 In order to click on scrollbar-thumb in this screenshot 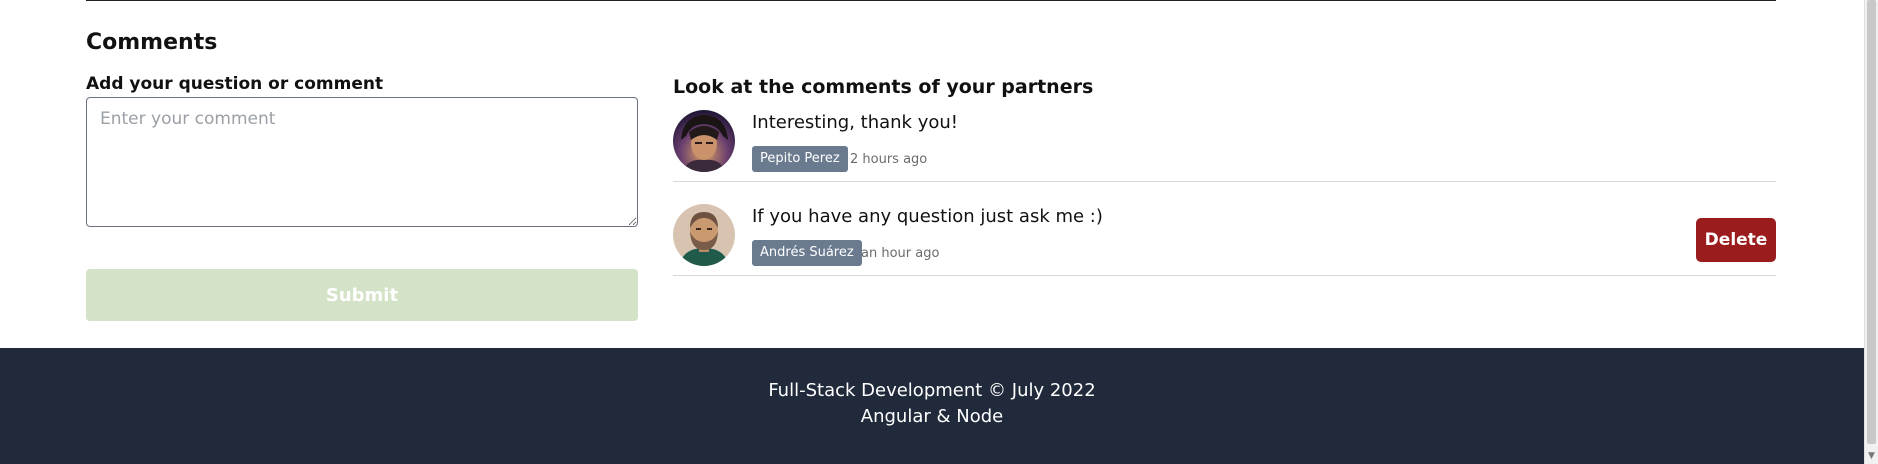, I will do `click(1871, 222)`.